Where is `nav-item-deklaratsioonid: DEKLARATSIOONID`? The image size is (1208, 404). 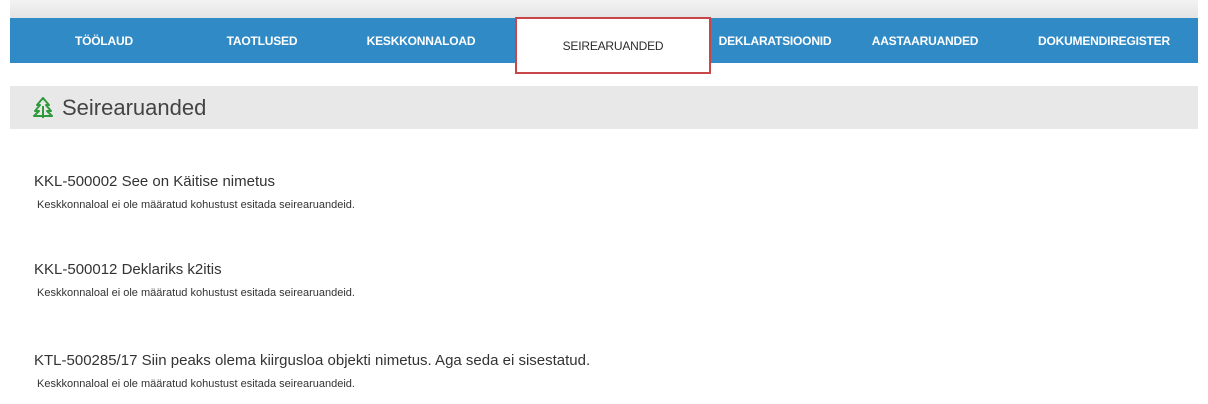 nav-item-deklaratsioonid: DEKLARATSIOONID is located at coordinates (775, 40).